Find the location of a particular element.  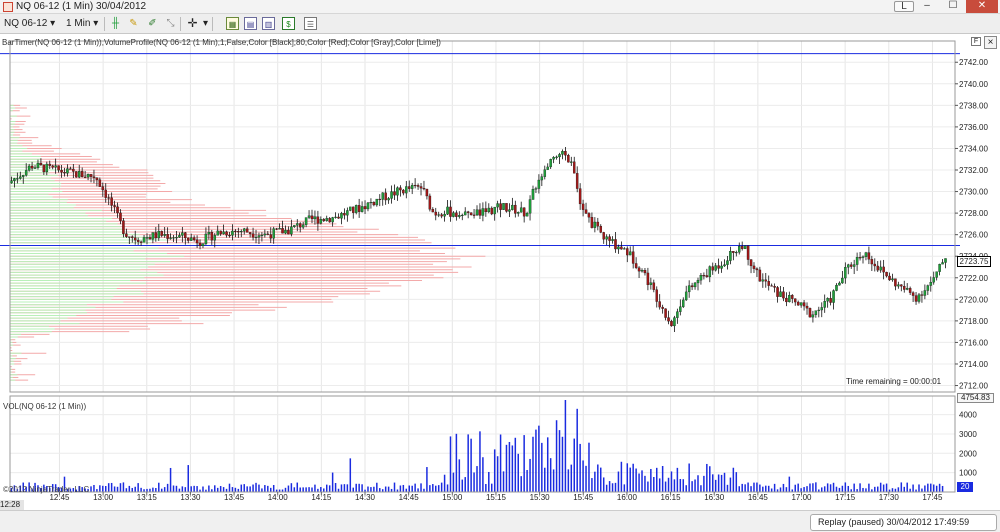

time-tick-label: 16:45 is located at coordinates (758, 497).